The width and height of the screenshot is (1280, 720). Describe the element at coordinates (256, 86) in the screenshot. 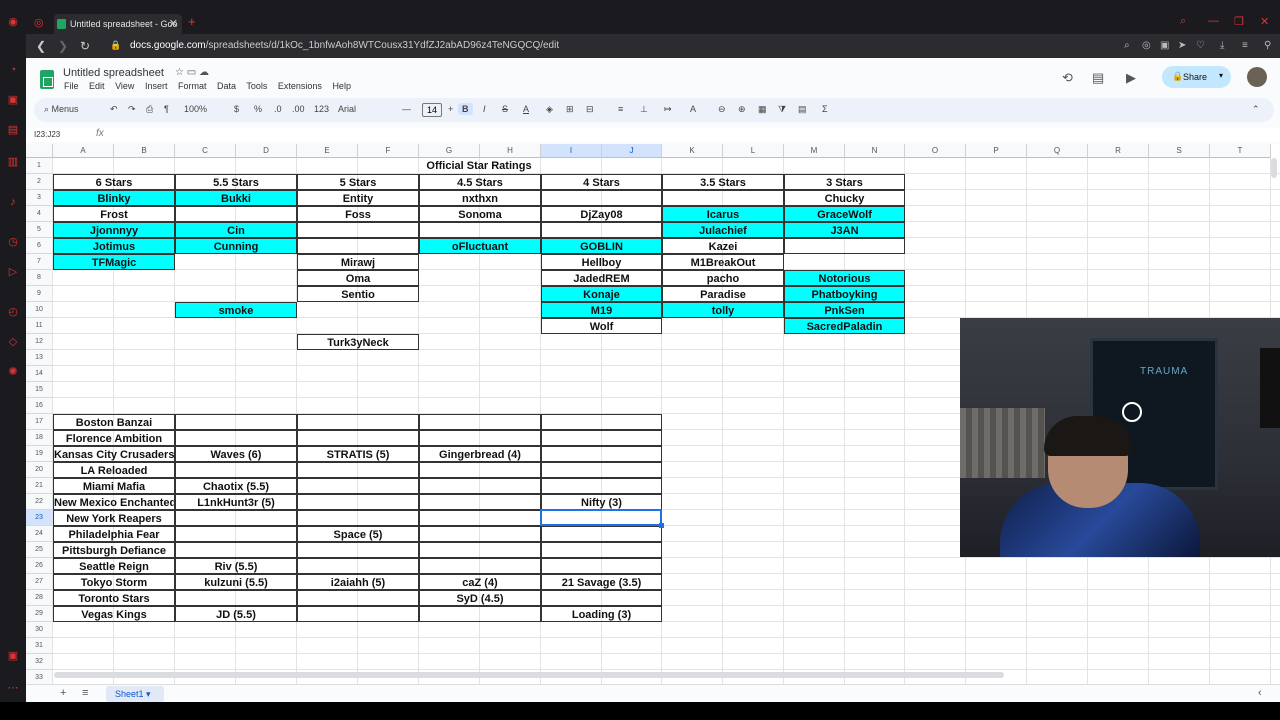

I see `menu-tools: Tools` at that location.